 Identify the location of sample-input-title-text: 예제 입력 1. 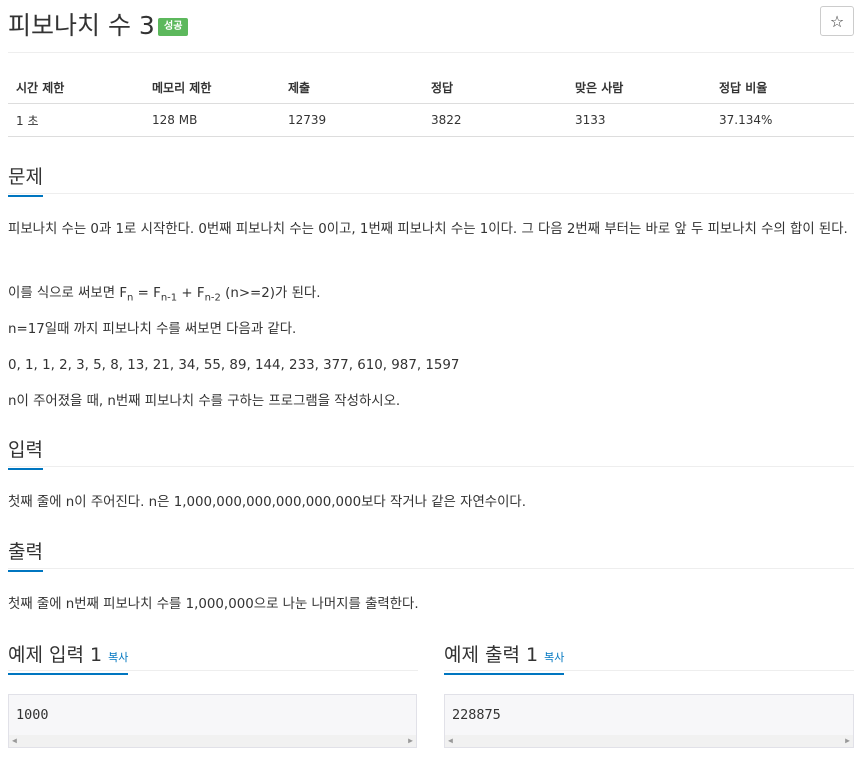
(55, 655).